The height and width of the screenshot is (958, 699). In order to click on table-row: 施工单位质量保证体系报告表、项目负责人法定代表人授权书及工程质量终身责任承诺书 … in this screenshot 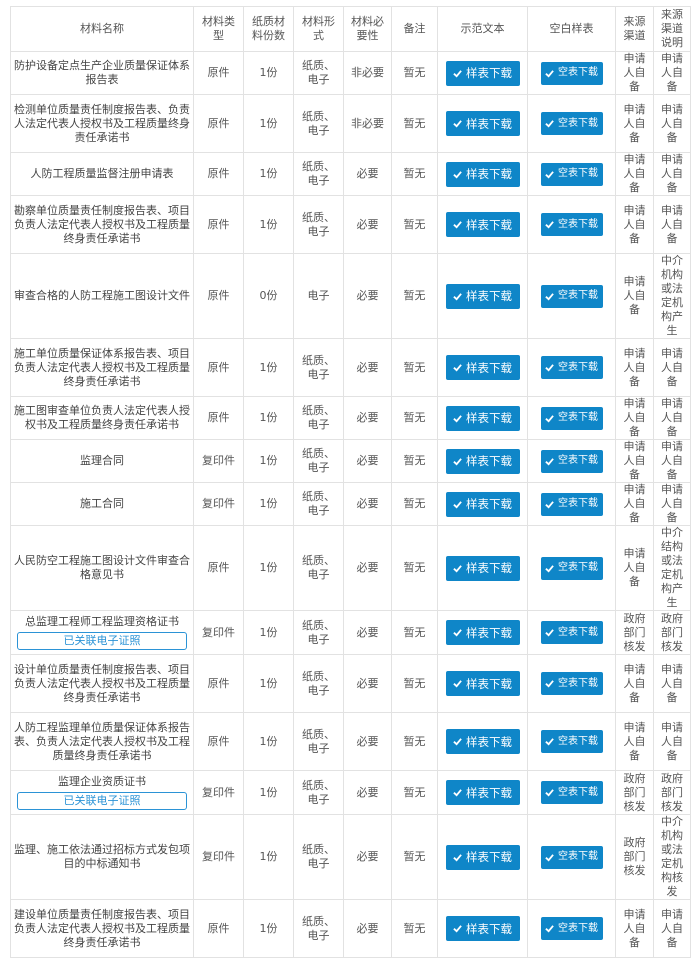, I will do `click(350, 367)`.